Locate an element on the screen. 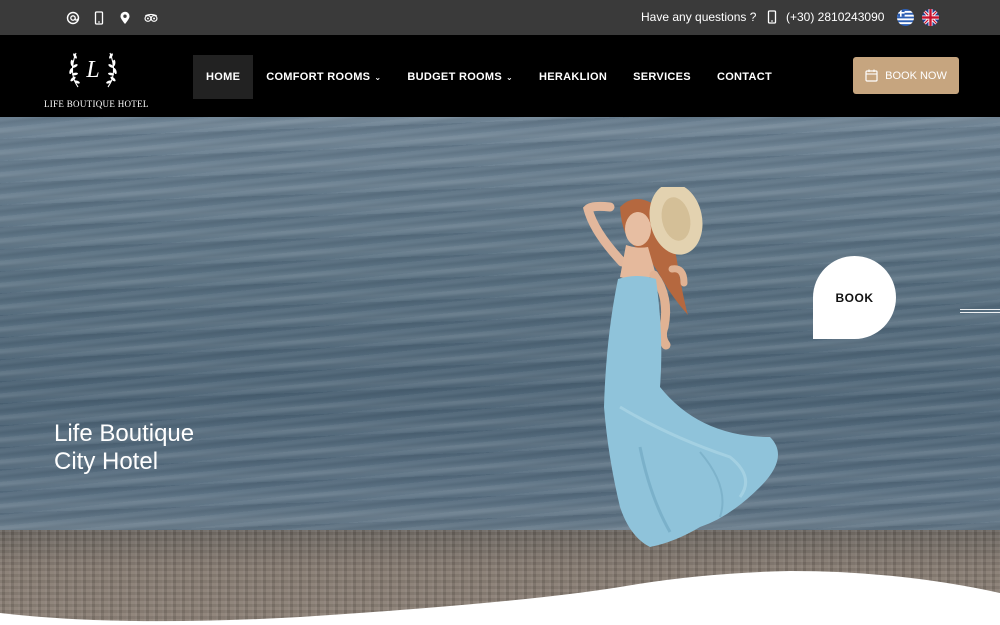 This screenshot has width=1000, height=625. phone-number: (+30) 2810243090 is located at coordinates (835, 17).